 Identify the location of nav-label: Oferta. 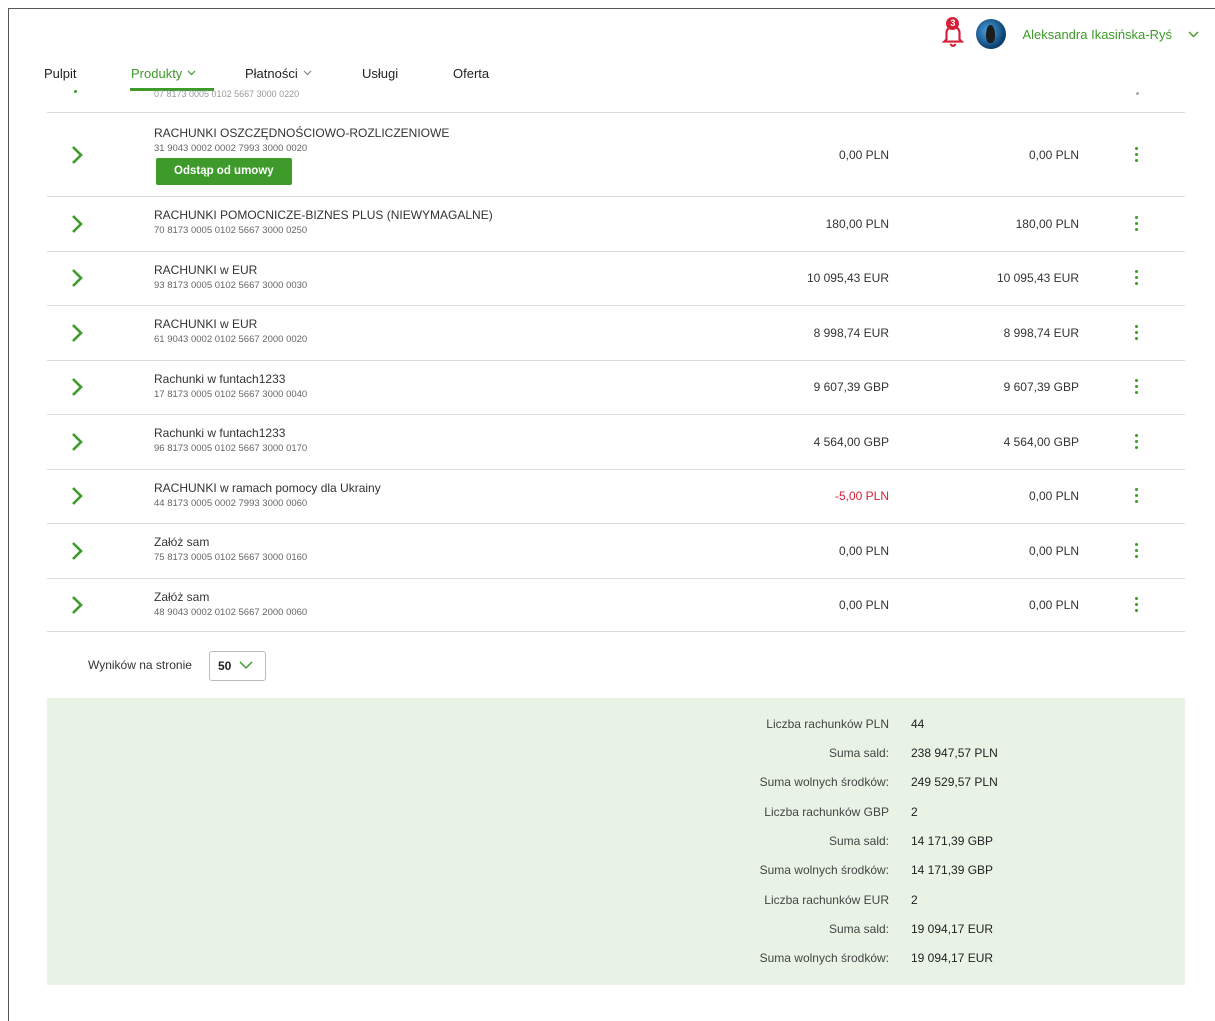
(471, 73).